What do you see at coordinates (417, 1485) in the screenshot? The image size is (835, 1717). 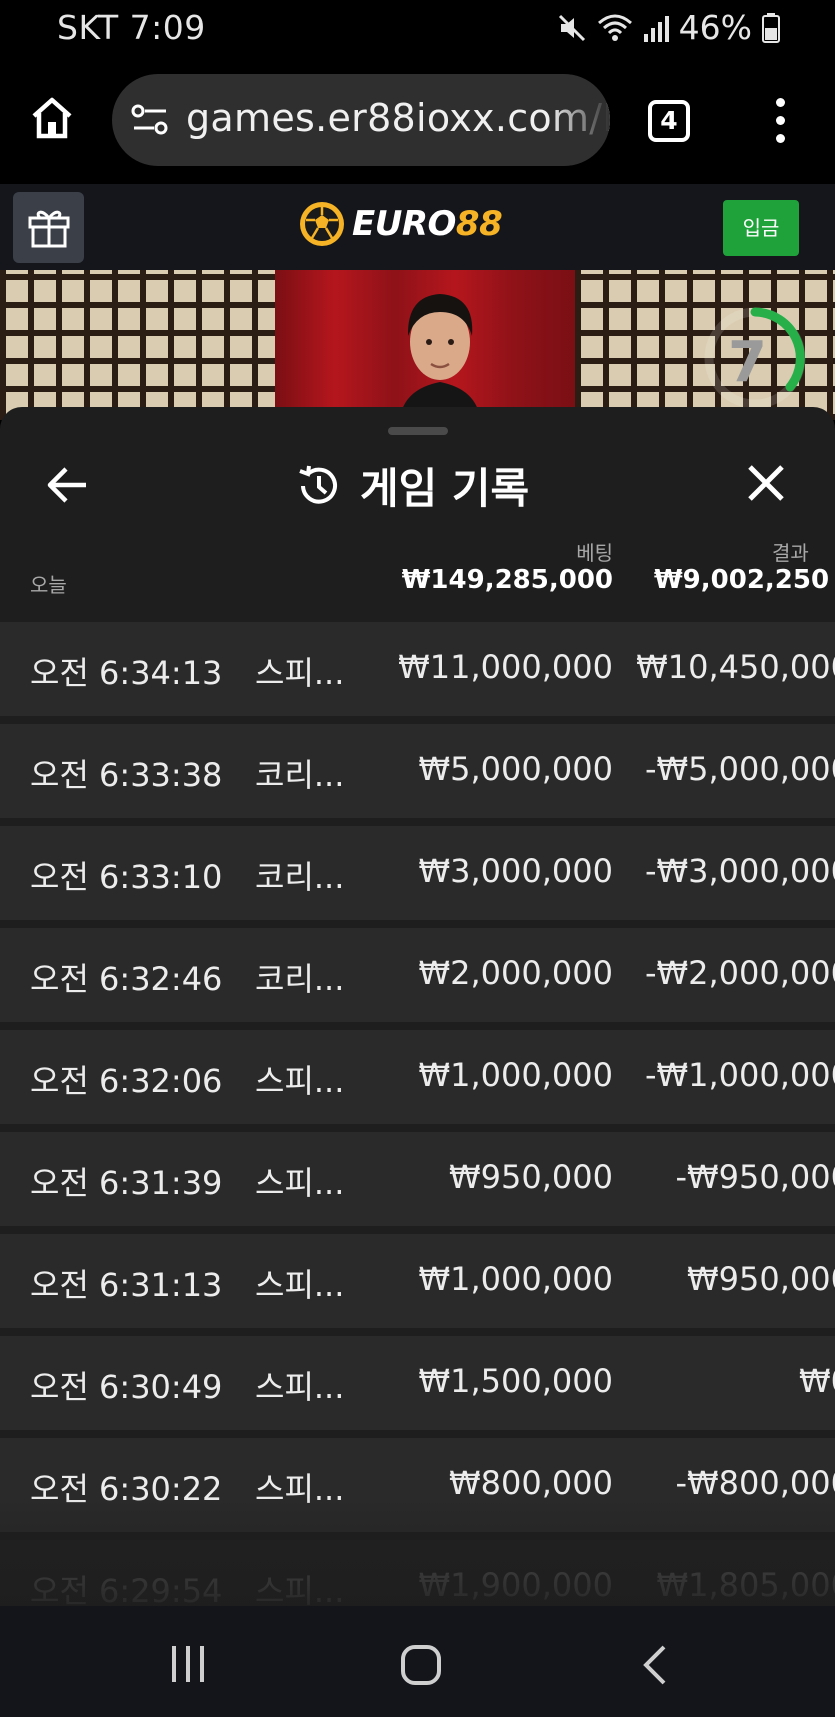 I see `history-row: 오전 6:30:22 스피... ₩800,000 -₩800,000` at bounding box center [417, 1485].